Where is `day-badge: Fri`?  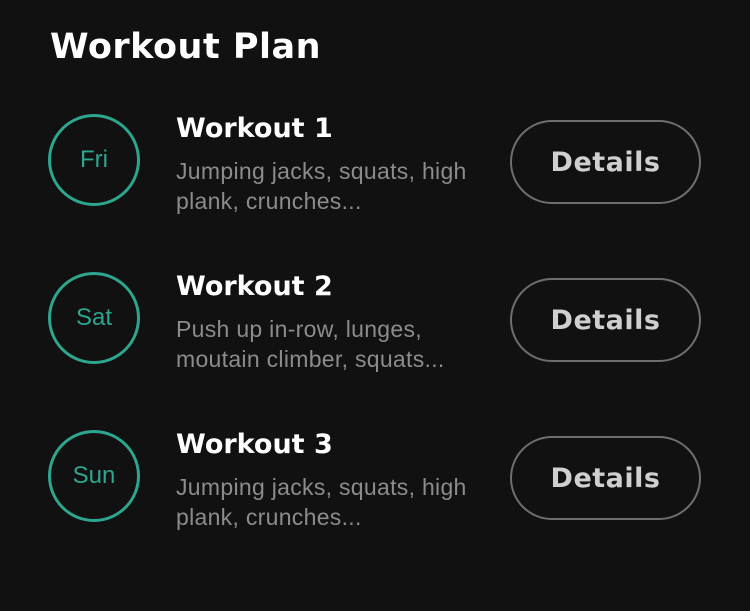 day-badge: Fri is located at coordinates (94, 160).